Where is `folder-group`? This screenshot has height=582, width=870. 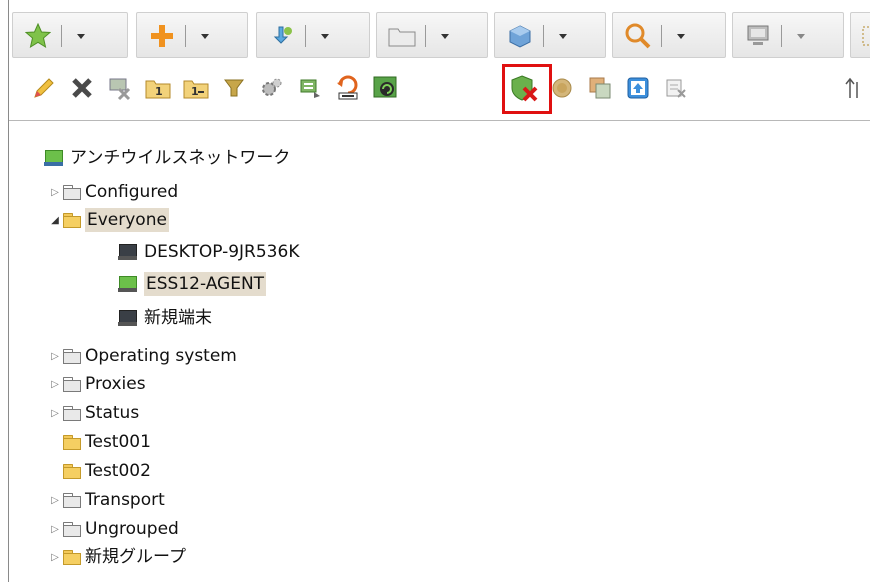 folder-group is located at coordinates (432, 35).